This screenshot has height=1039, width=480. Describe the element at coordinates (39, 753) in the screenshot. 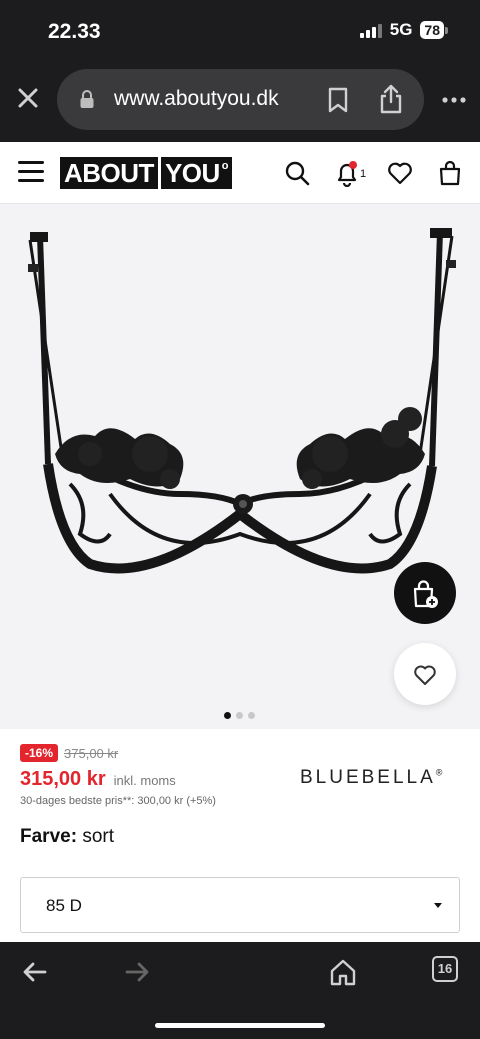

I see `discount-badge: -16%` at that location.